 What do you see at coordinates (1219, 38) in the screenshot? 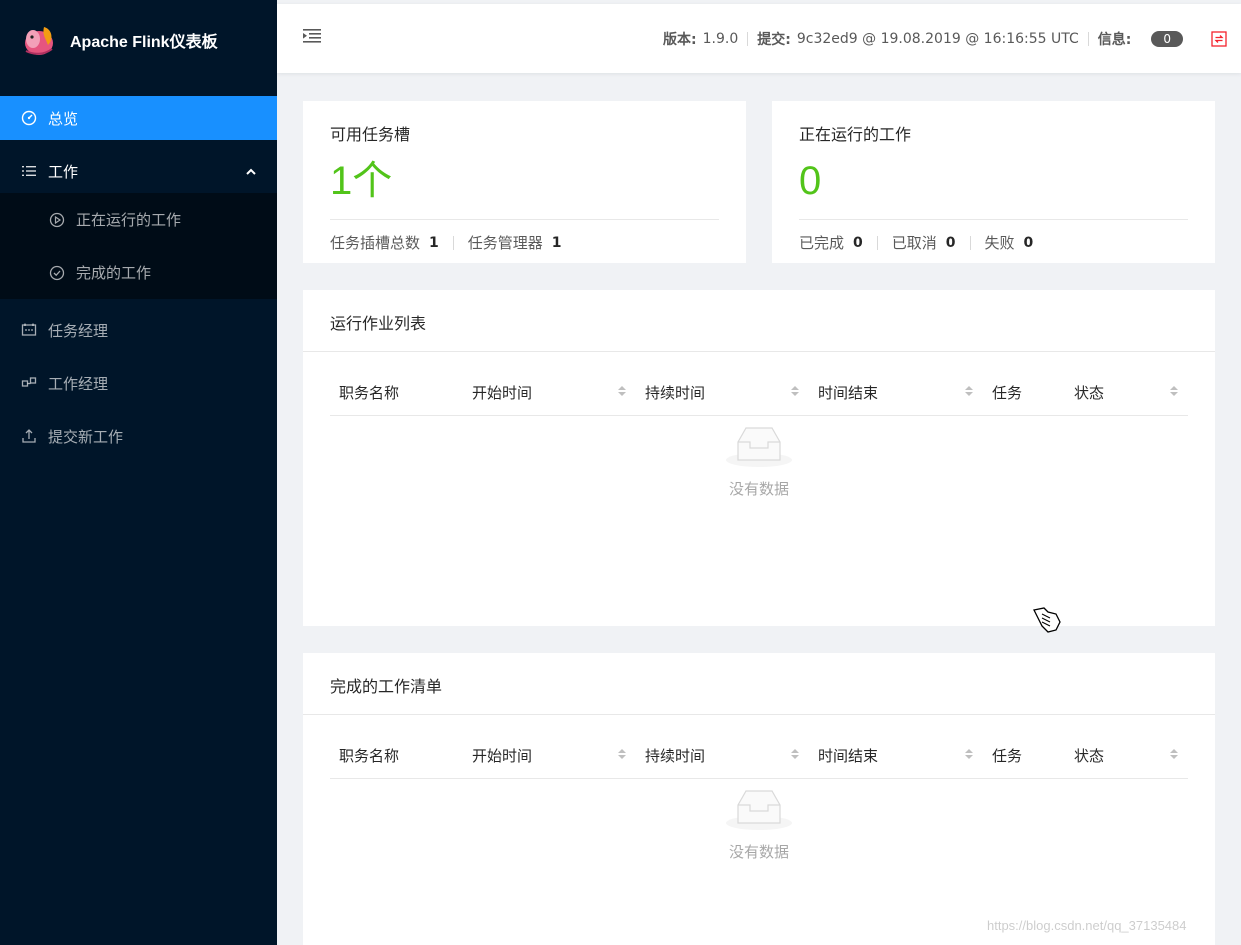
I see `sync-icon` at bounding box center [1219, 38].